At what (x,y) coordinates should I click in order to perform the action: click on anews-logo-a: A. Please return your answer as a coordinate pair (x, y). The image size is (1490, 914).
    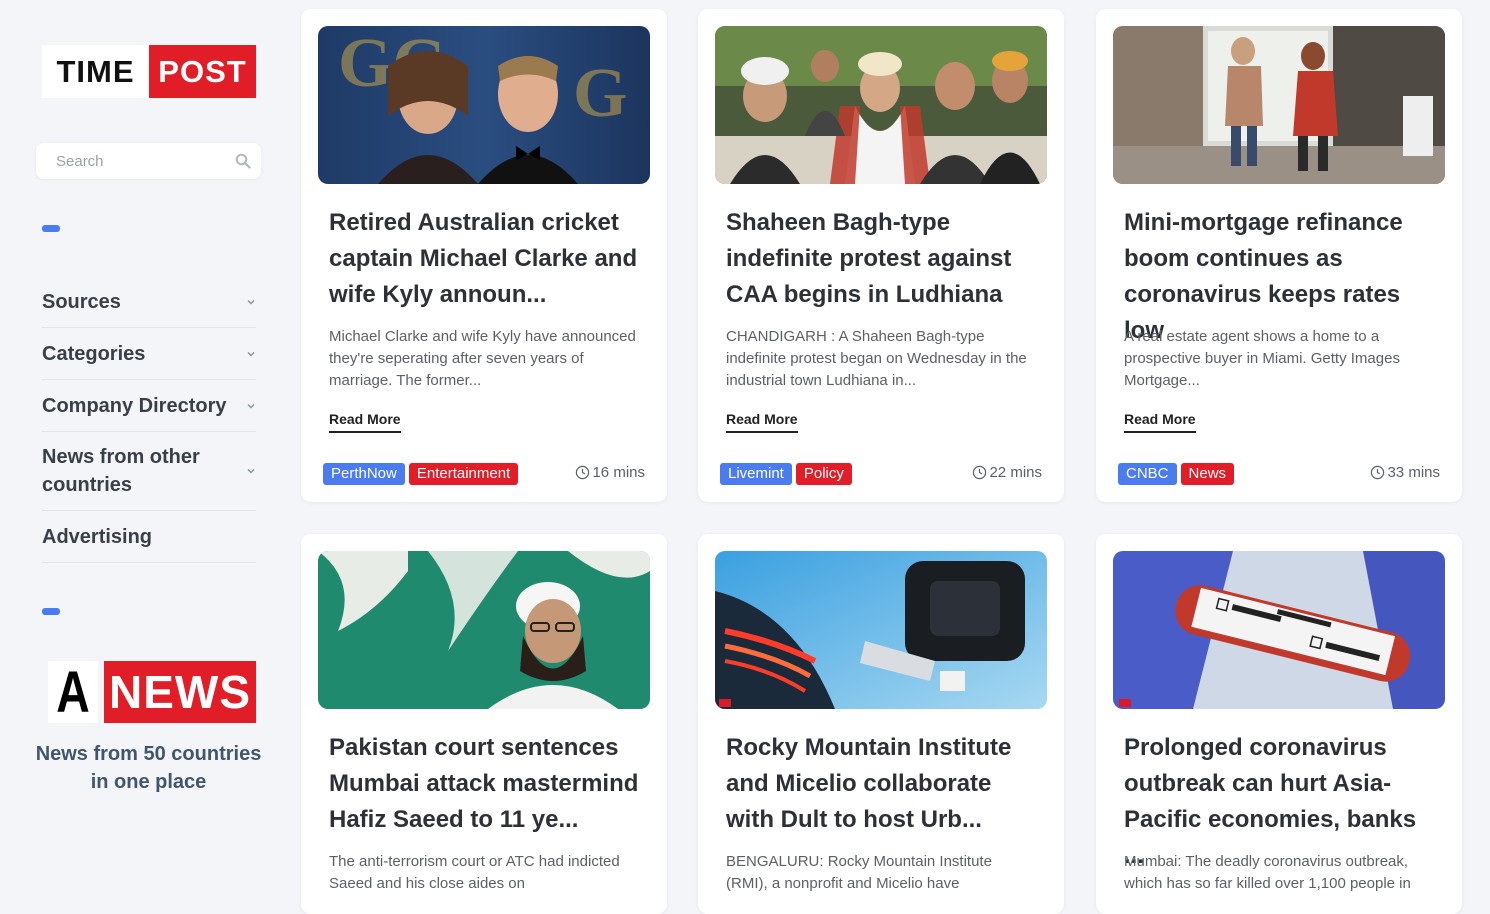
    Looking at the image, I should click on (73, 692).